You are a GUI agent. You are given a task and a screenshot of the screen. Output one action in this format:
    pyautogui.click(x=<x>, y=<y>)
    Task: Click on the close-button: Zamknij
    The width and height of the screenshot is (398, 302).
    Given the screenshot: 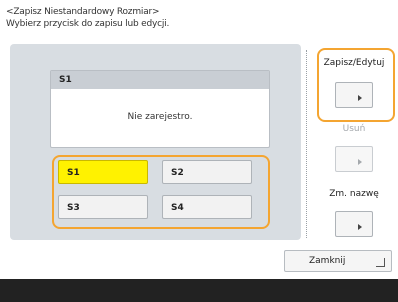 What is the action you would take?
    pyautogui.click(x=338, y=261)
    